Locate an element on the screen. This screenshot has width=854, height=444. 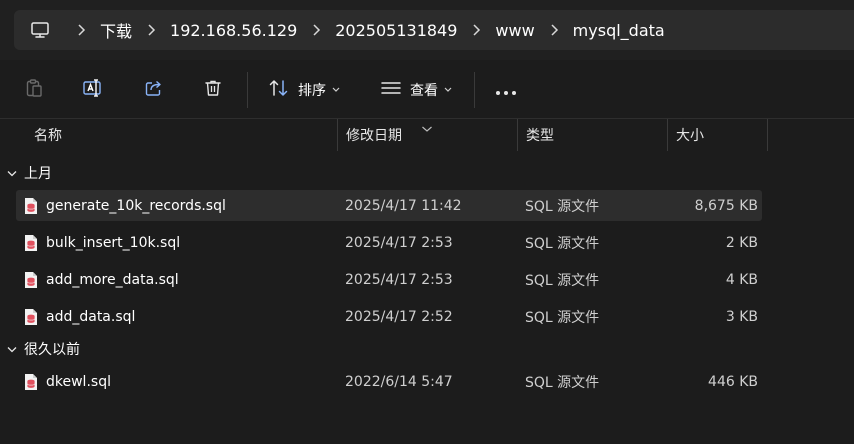
rename-icon is located at coordinates (93, 90).